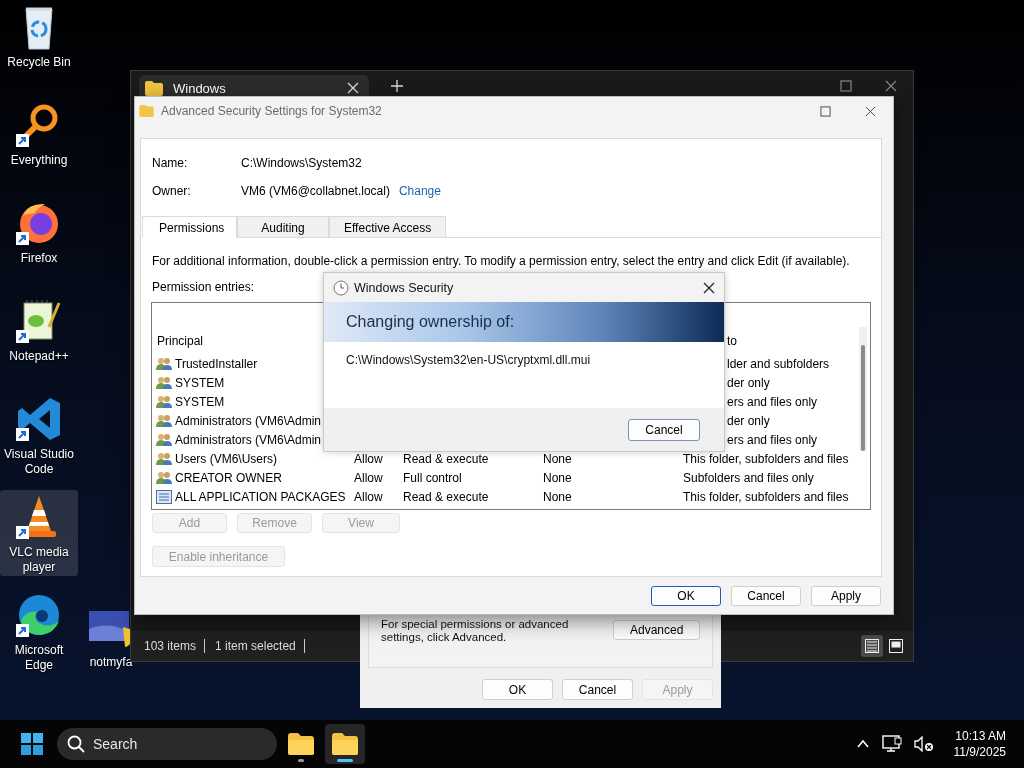 The height and width of the screenshot is (768, 1024). I want to click on clock: 10:13 AM 11/9/2025, so click(979, 744).